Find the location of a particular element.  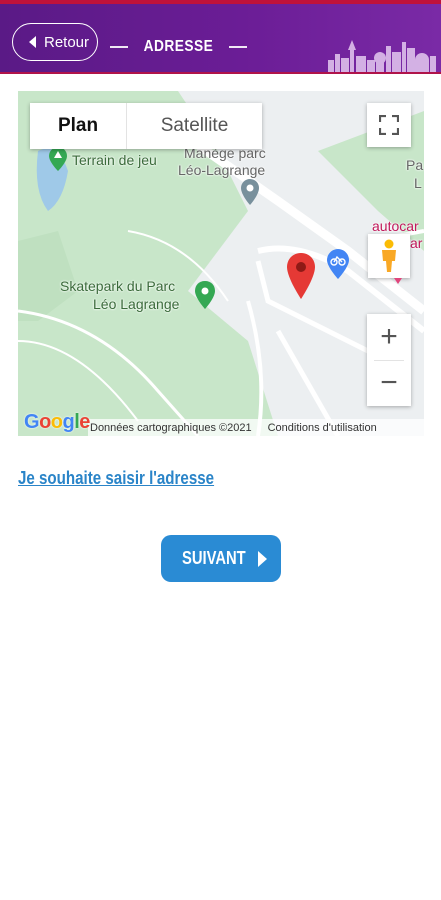

zoom-out-button: − is located at coordinates (389, 383).